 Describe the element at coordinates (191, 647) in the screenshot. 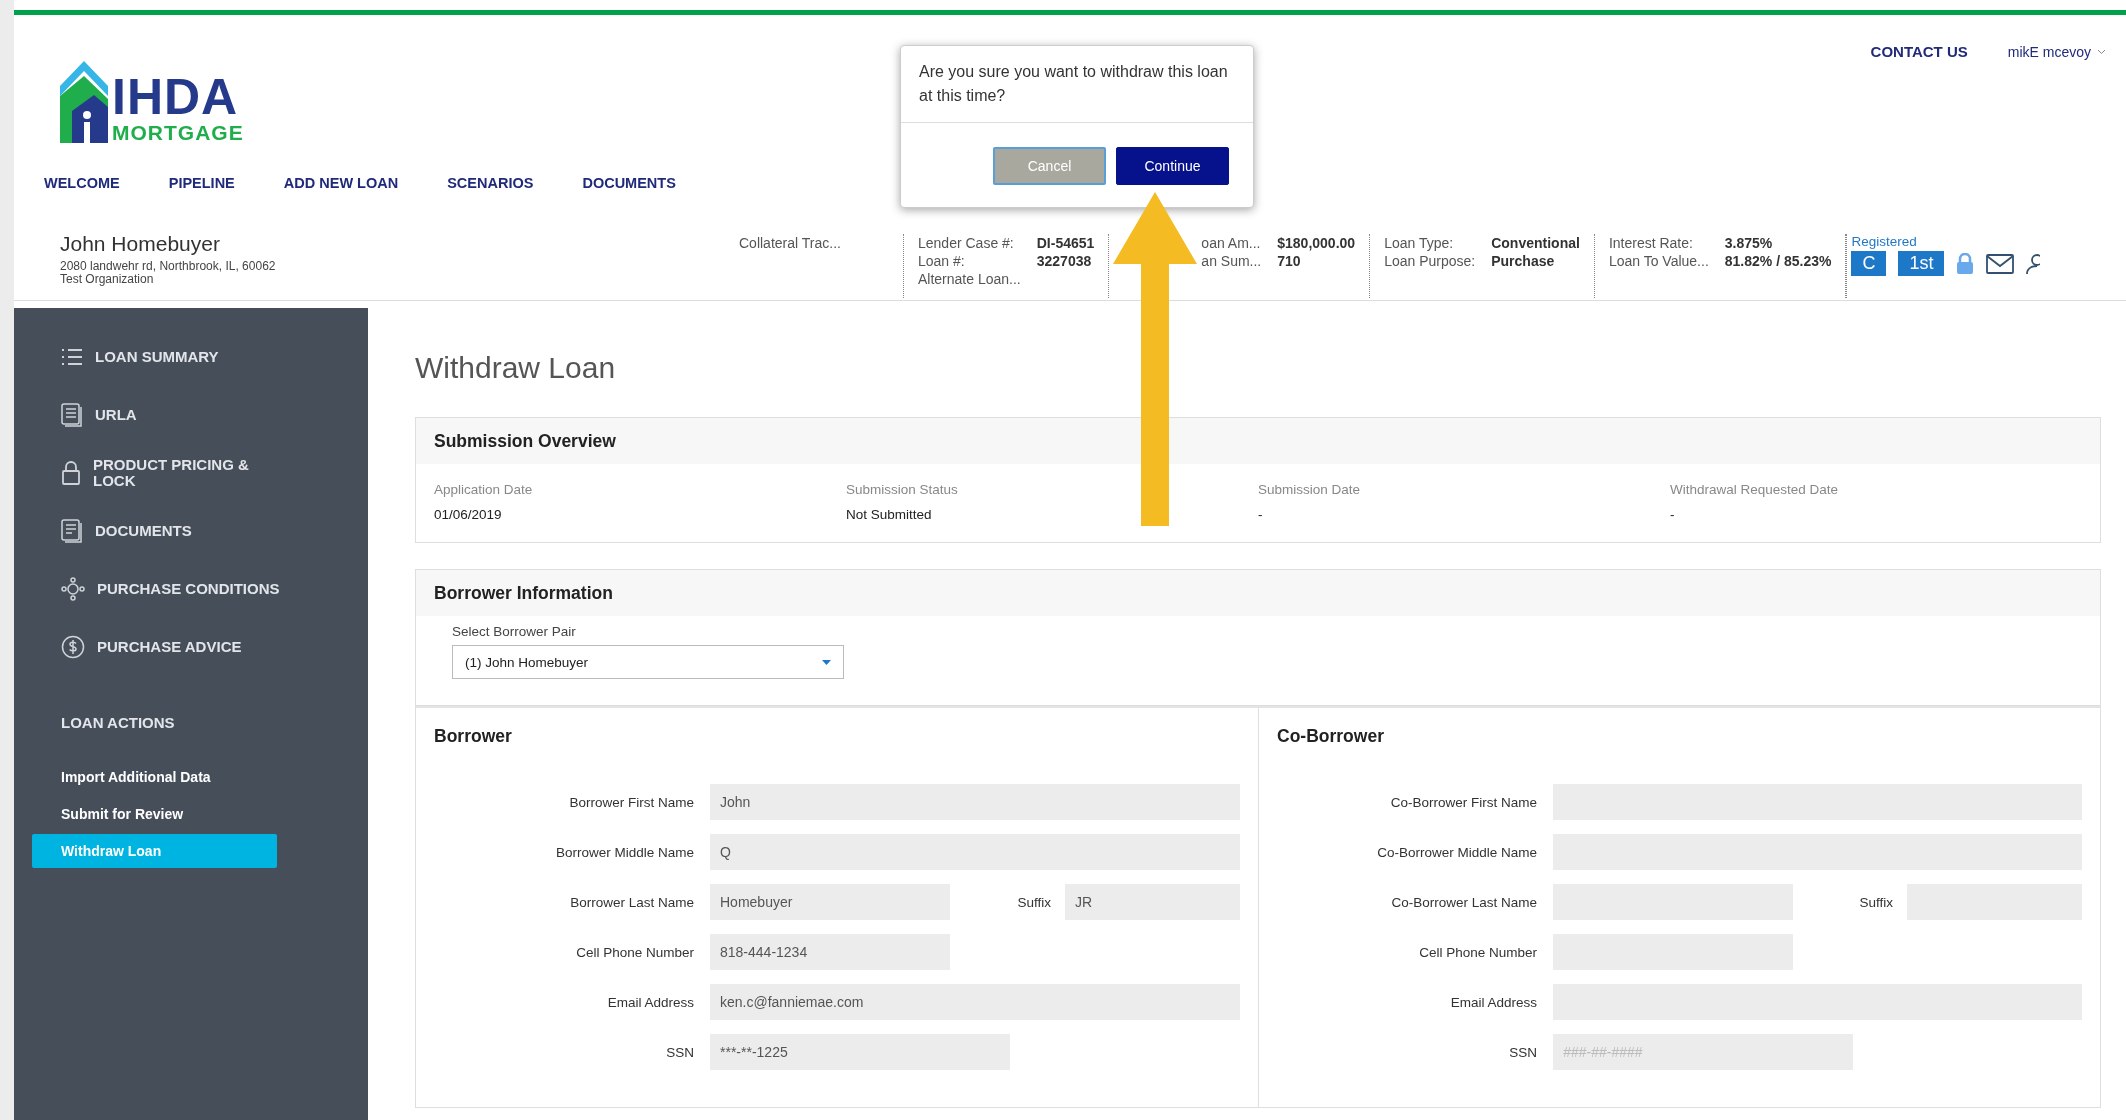

I see `sidebar-item: PURCHASE ADVICE` at that location.